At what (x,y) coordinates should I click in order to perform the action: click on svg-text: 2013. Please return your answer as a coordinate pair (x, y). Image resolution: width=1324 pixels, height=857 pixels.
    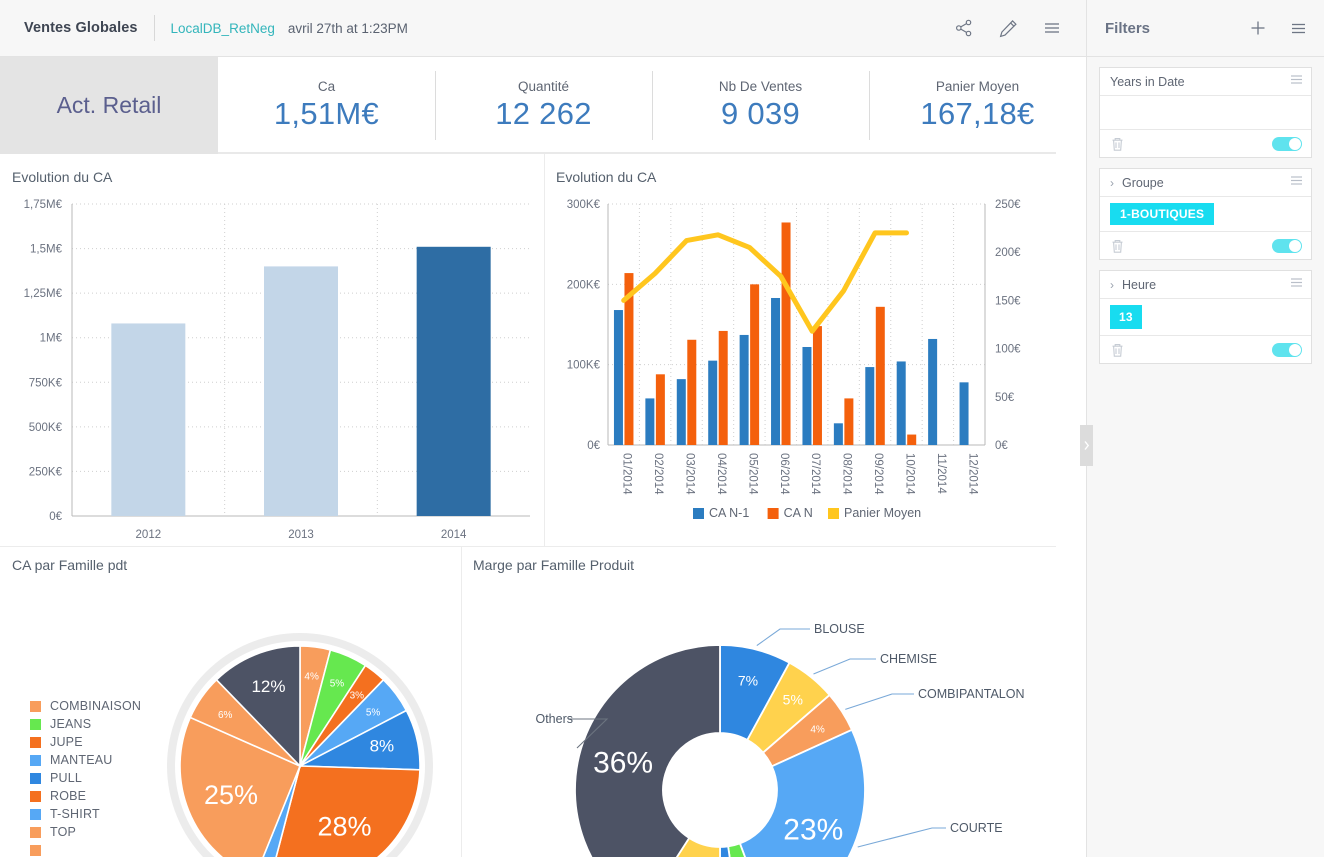
    Looking at the image, I should click on (301, 535).